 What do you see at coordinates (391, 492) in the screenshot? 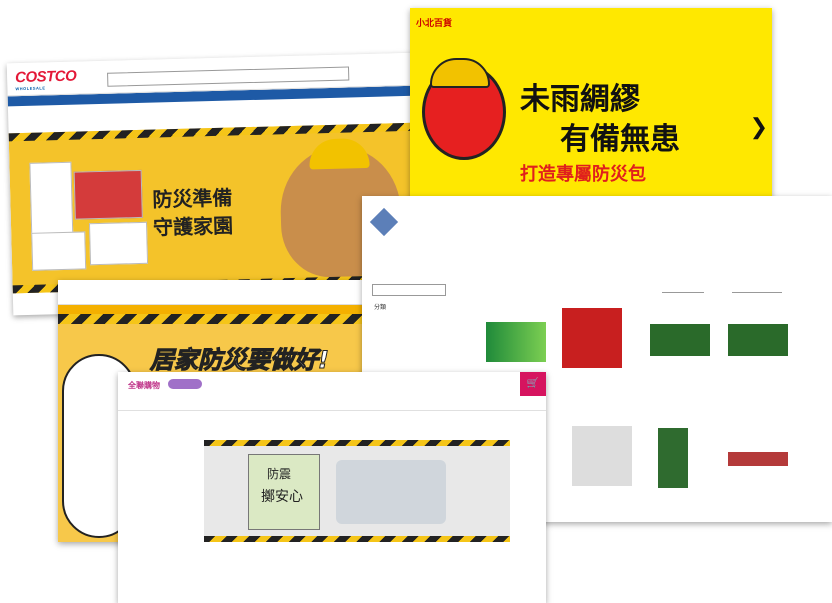
I see `family-illustration` at bounding box center [391, 492].